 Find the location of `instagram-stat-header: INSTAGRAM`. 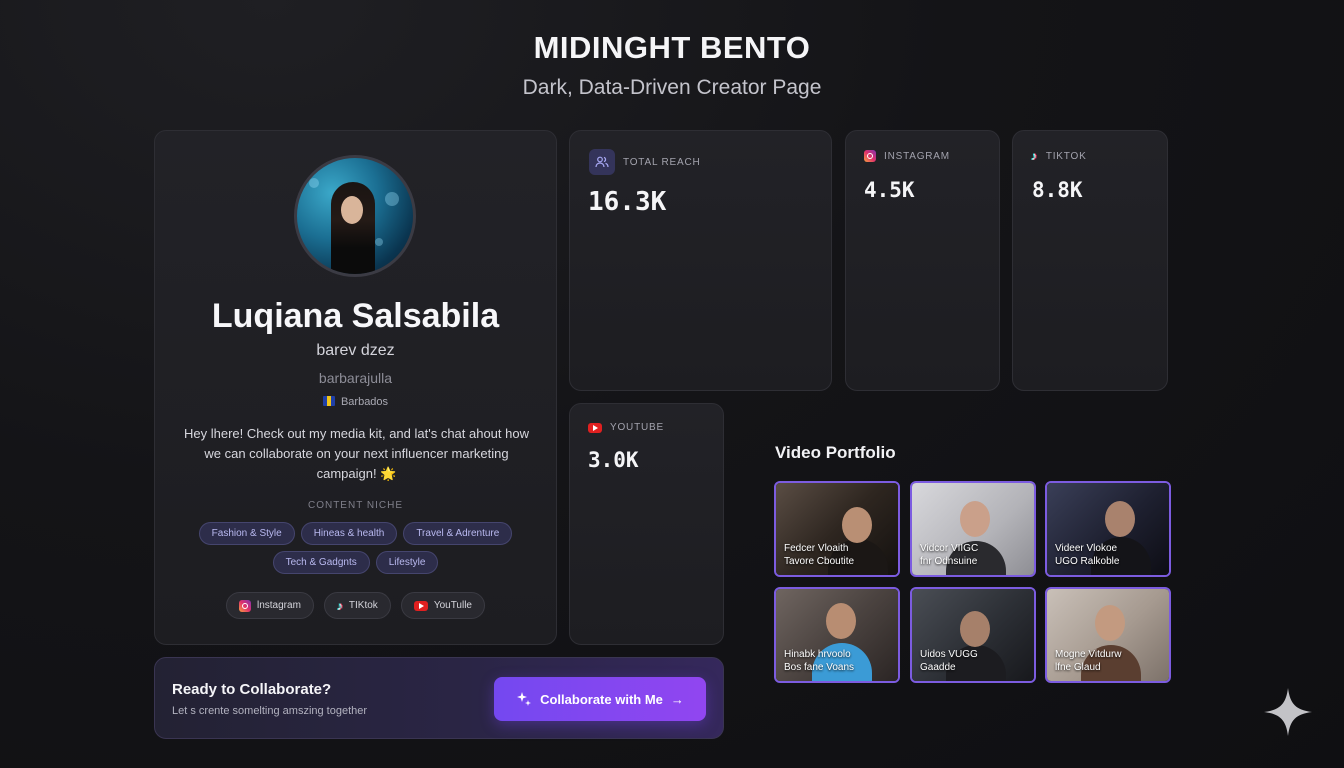

instagram-stat-header: INSTAGRAM is located at coordinates (907, 156).